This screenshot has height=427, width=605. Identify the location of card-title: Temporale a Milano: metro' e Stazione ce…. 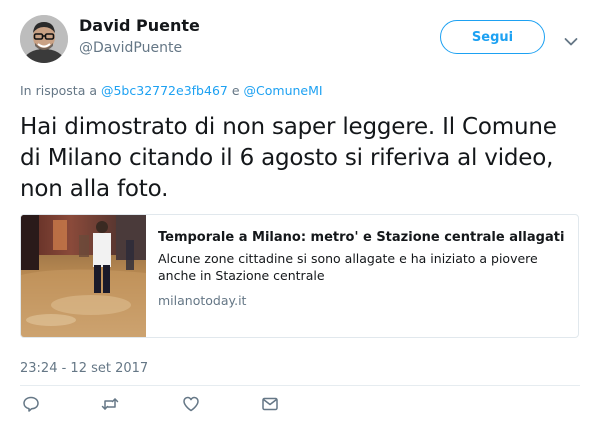
(361, 237).